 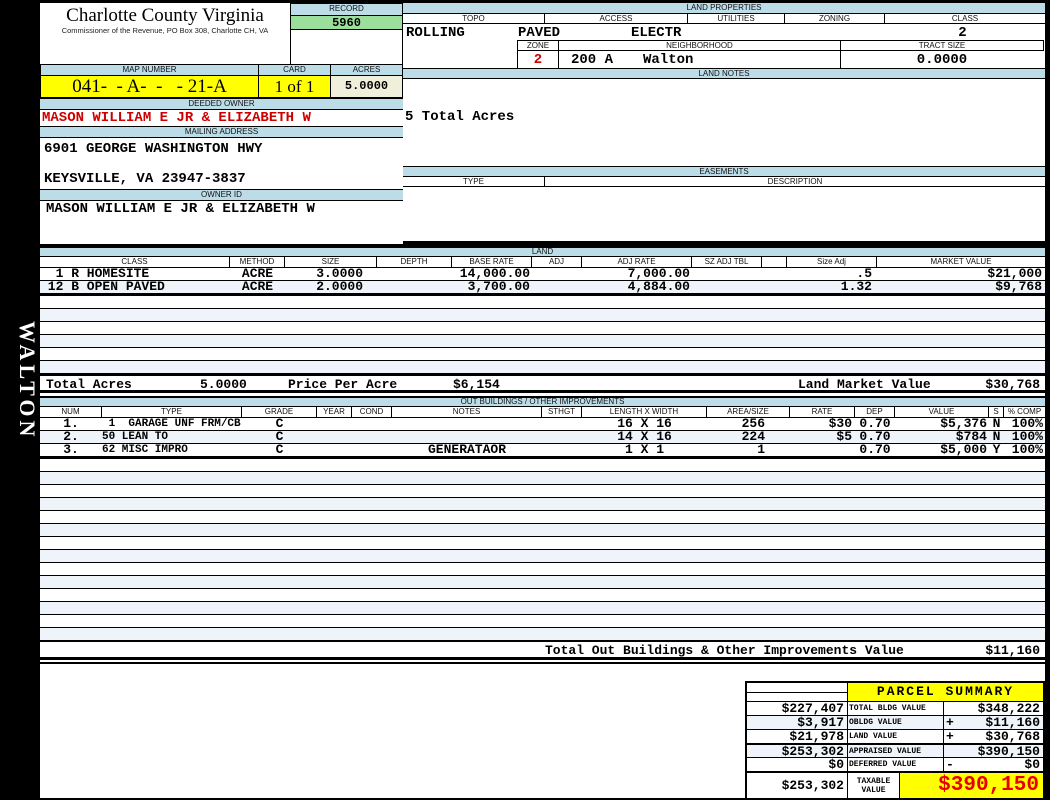 I want to click on access-label: ACCESS, so click(x=616, y=18).